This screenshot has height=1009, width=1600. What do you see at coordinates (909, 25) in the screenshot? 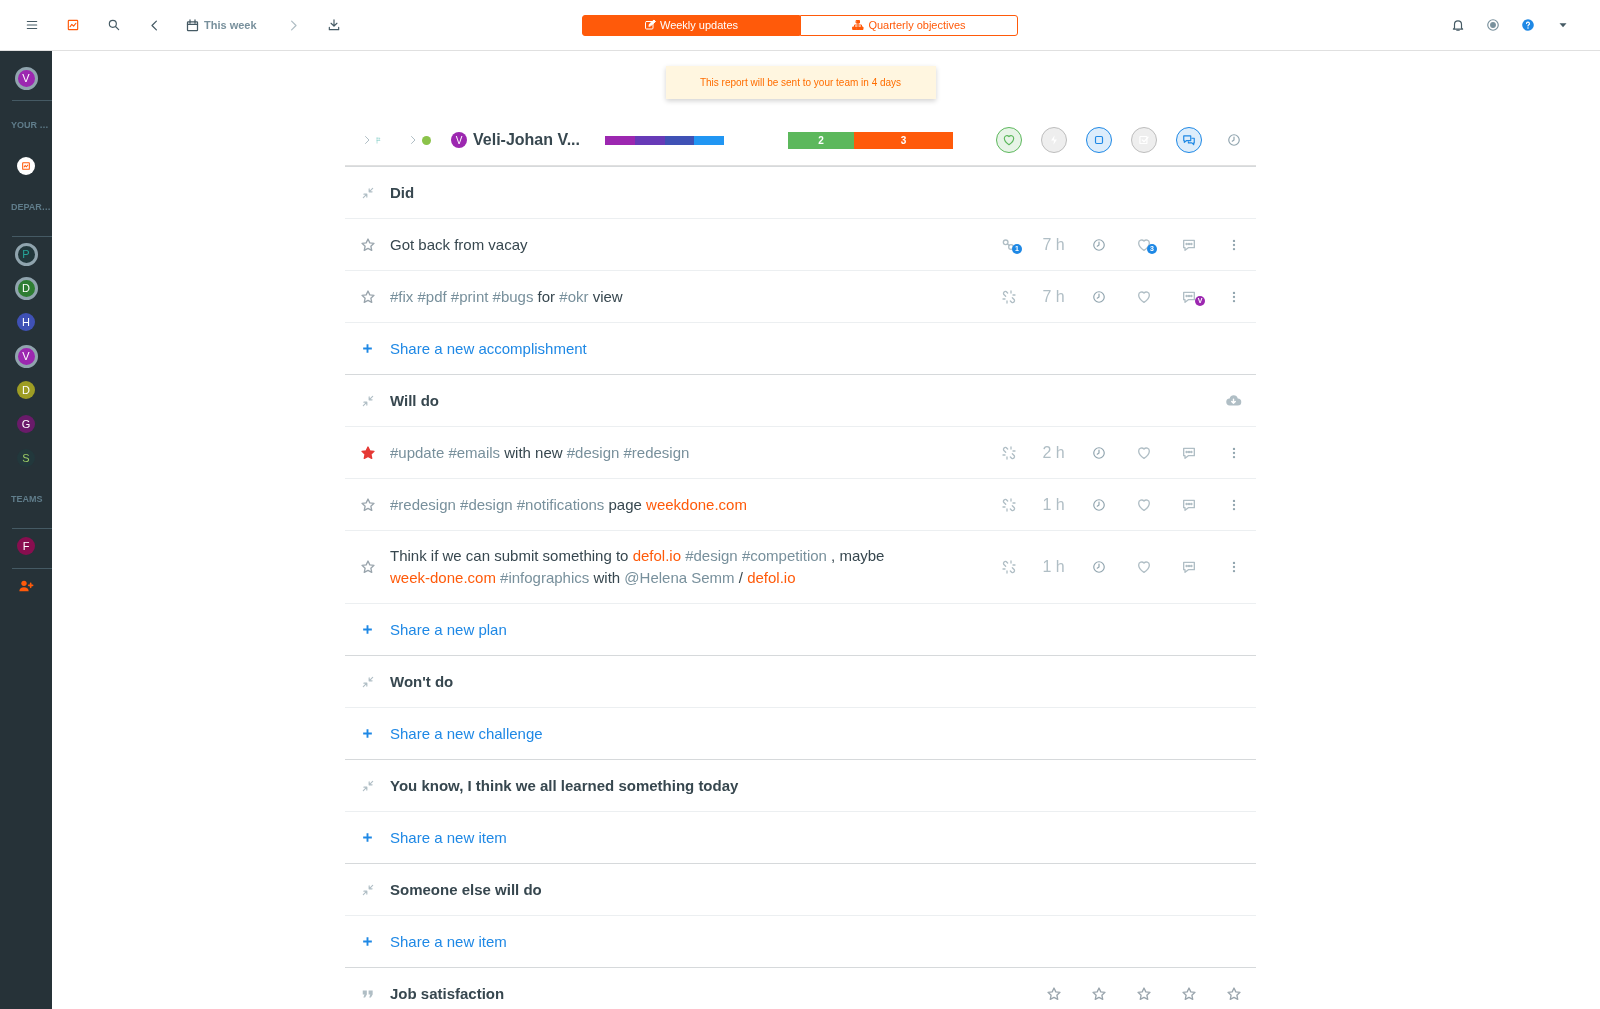
I see `tab: Quarterly objectives` at bounding box center [909, 25].